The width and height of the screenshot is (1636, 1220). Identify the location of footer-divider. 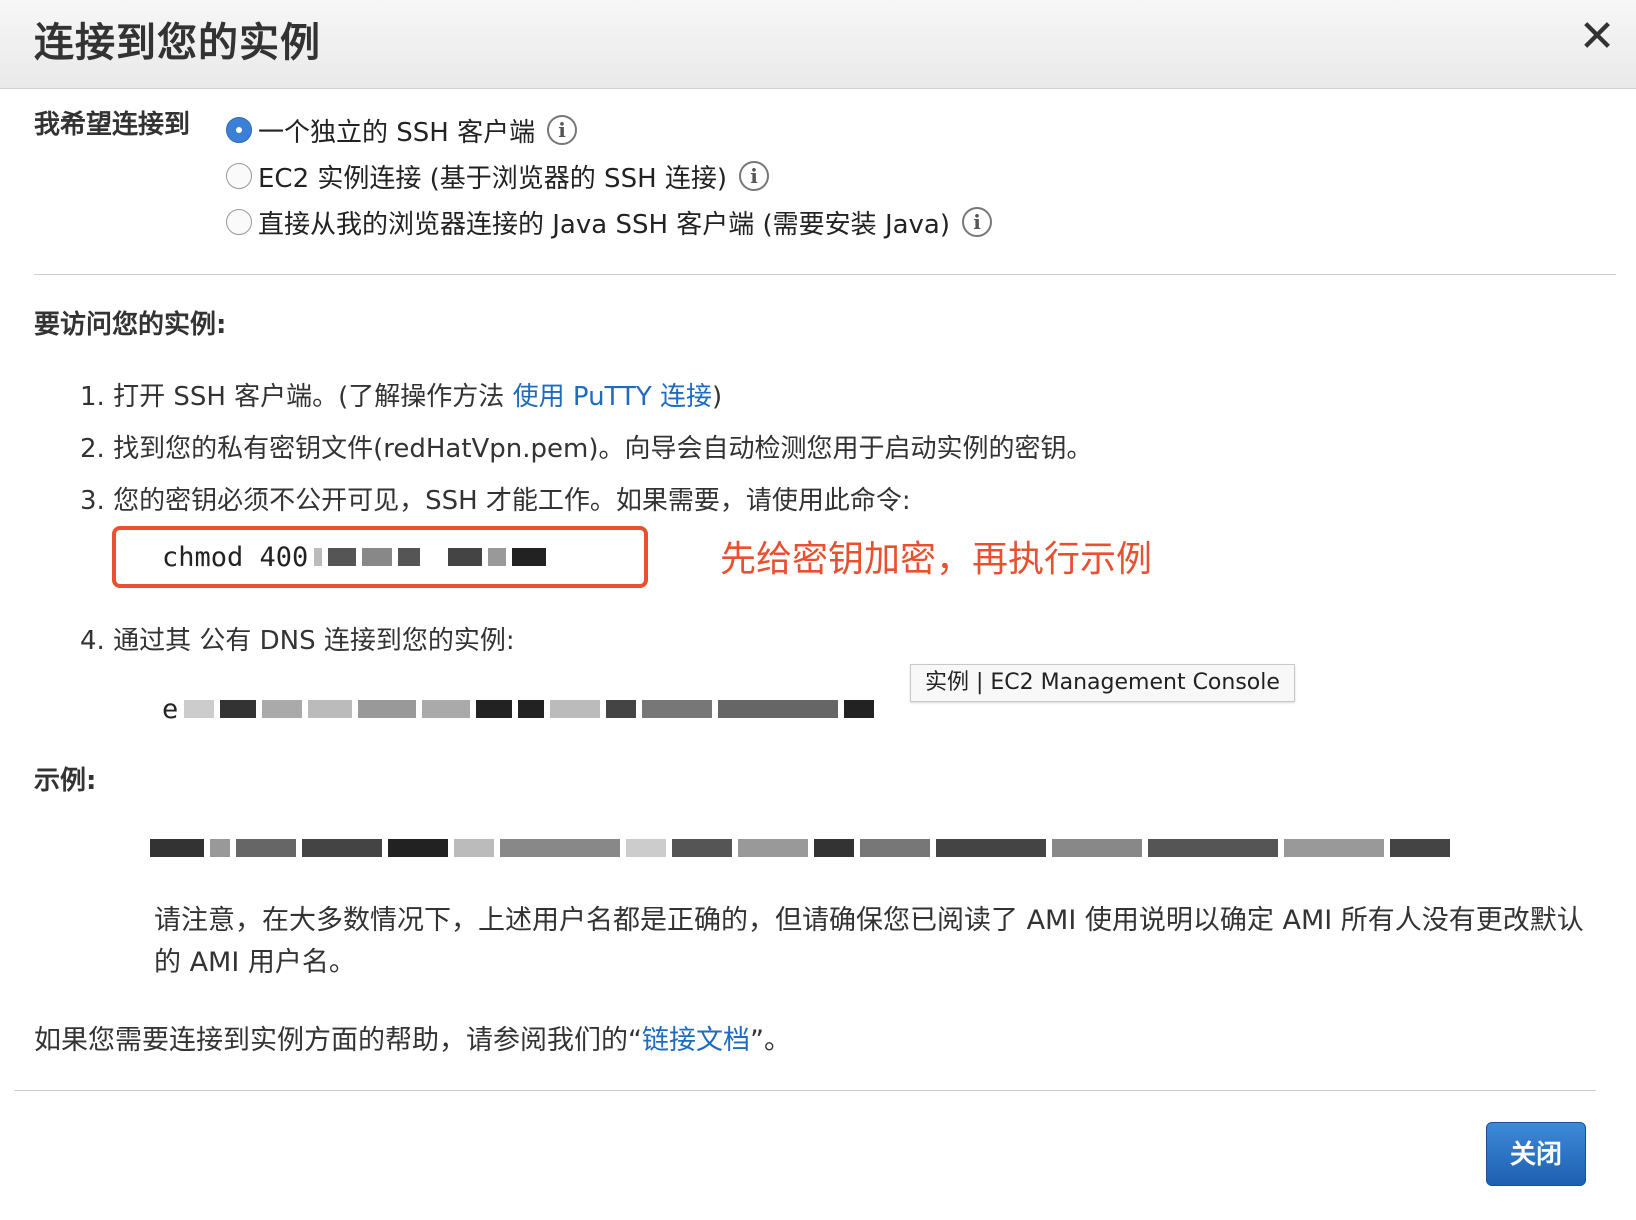
(805, 1090).